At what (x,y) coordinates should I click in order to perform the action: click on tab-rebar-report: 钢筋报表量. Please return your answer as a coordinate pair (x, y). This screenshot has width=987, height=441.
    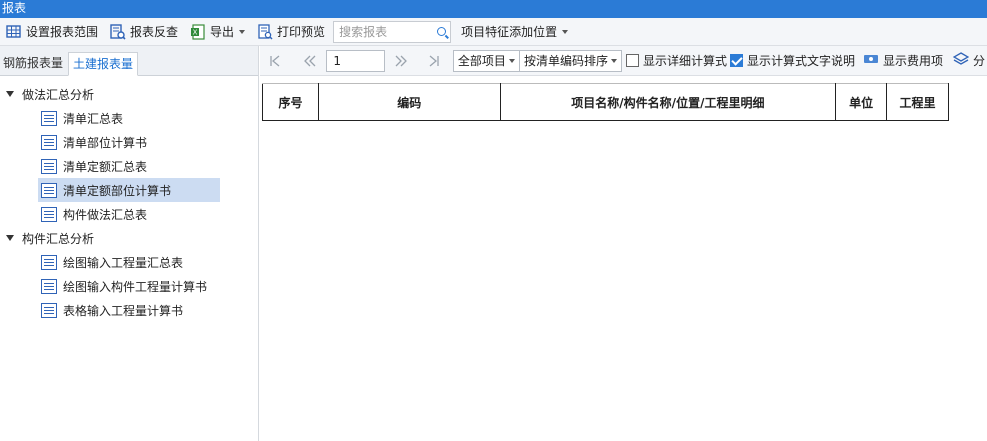
    Looking at the image, I should click on (34, 63).